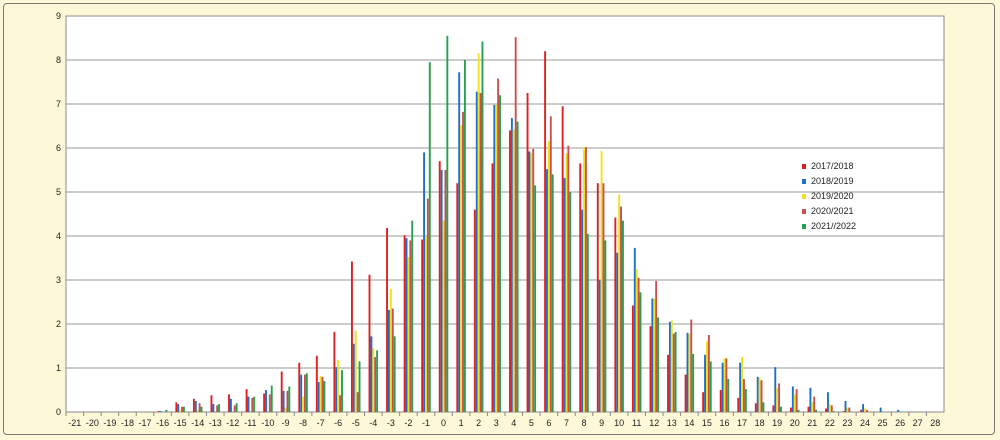 The width and height of the screenshot is (1000, 440). I want to click on x-tick-label: 2, so click(478, 423).